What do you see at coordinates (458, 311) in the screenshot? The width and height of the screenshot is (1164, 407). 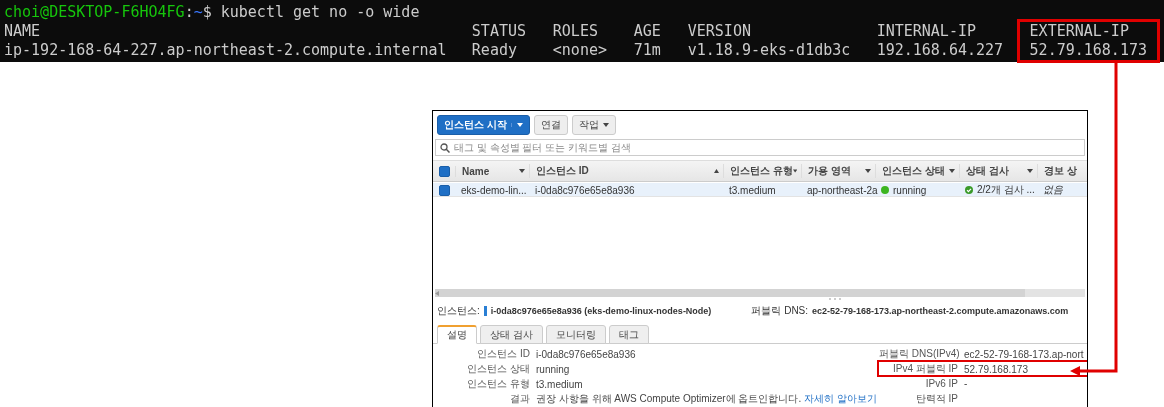 I see `instance-label: 인스턴스:` at bounding box center [458, 311].